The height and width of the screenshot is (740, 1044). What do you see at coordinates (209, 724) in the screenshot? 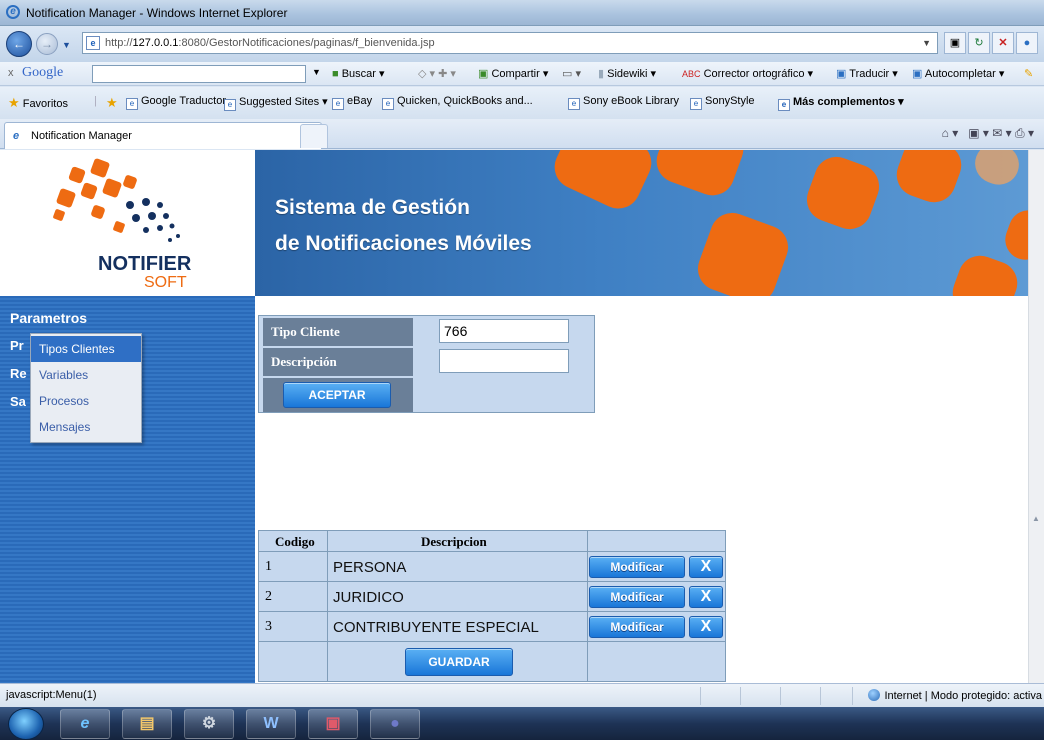
I see `taskbar-settings-icon: ⚙` at bounding box center [209, 724].